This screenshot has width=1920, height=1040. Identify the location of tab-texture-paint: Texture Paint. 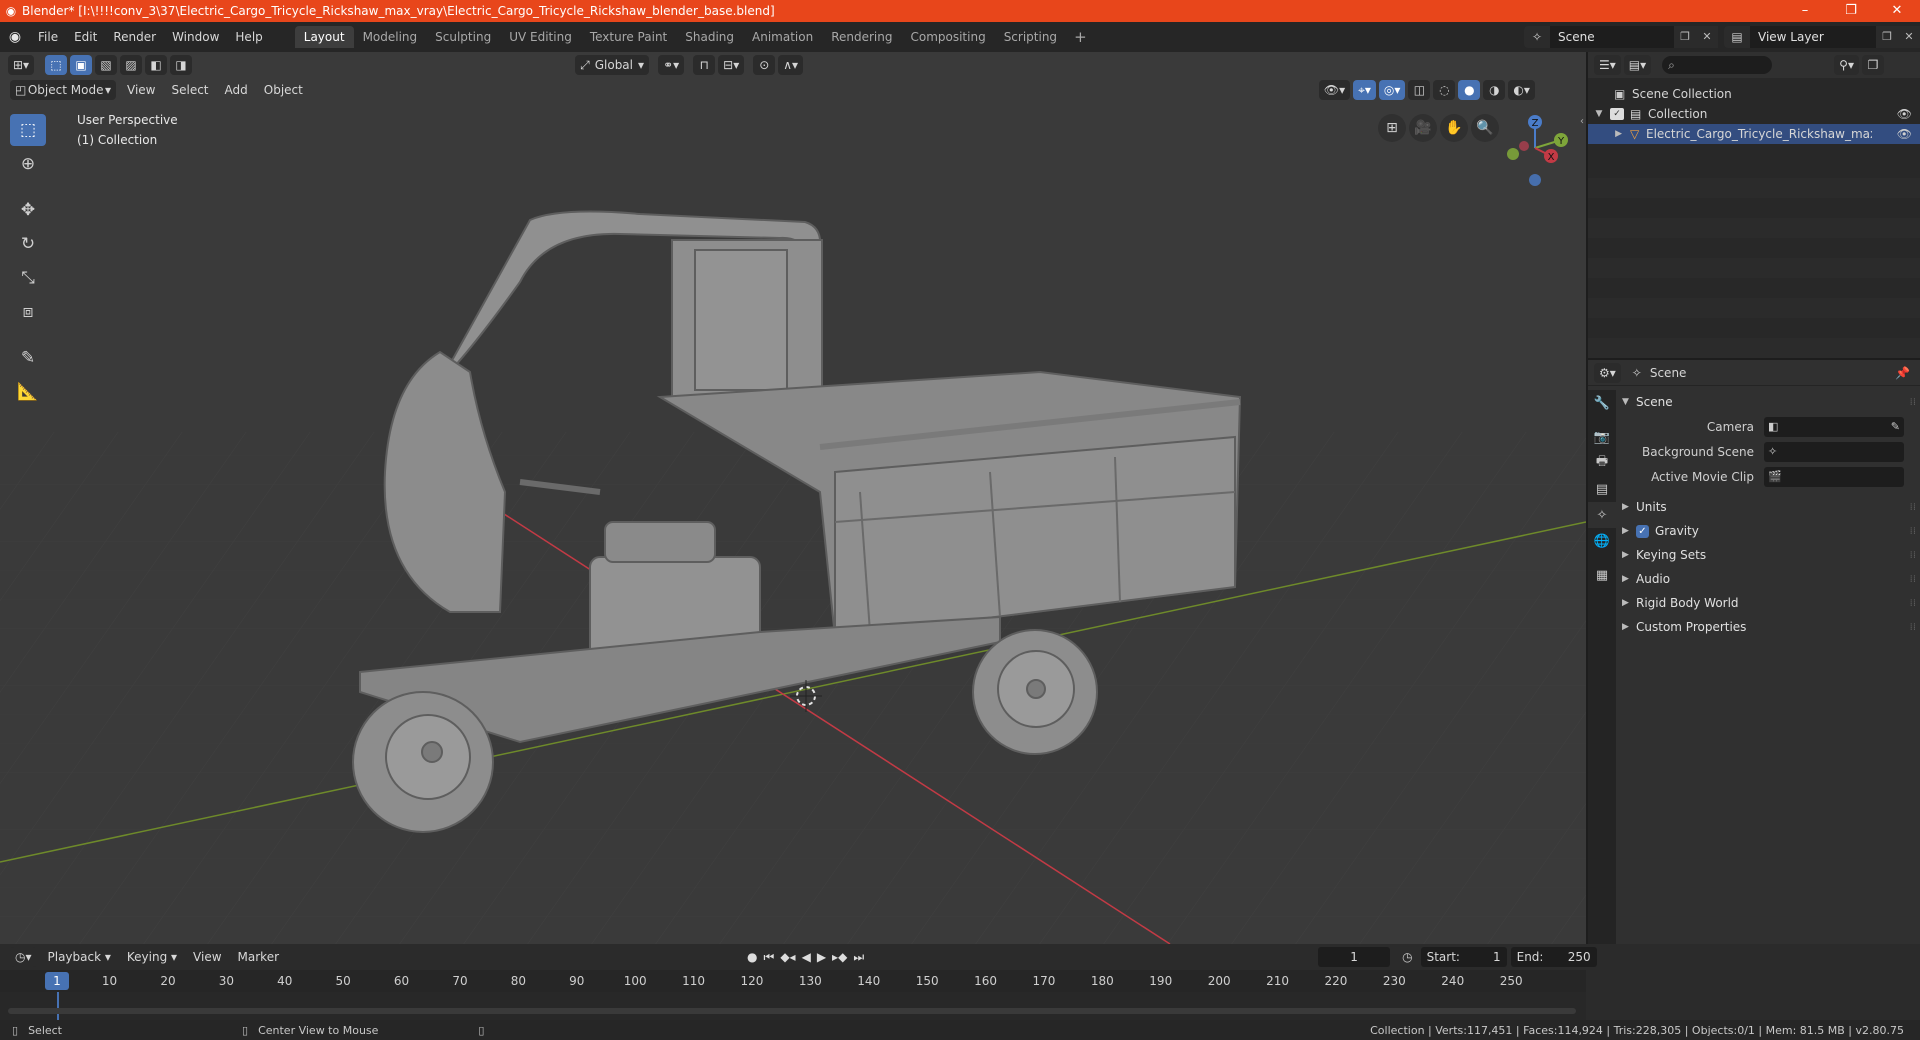
(628, 37).